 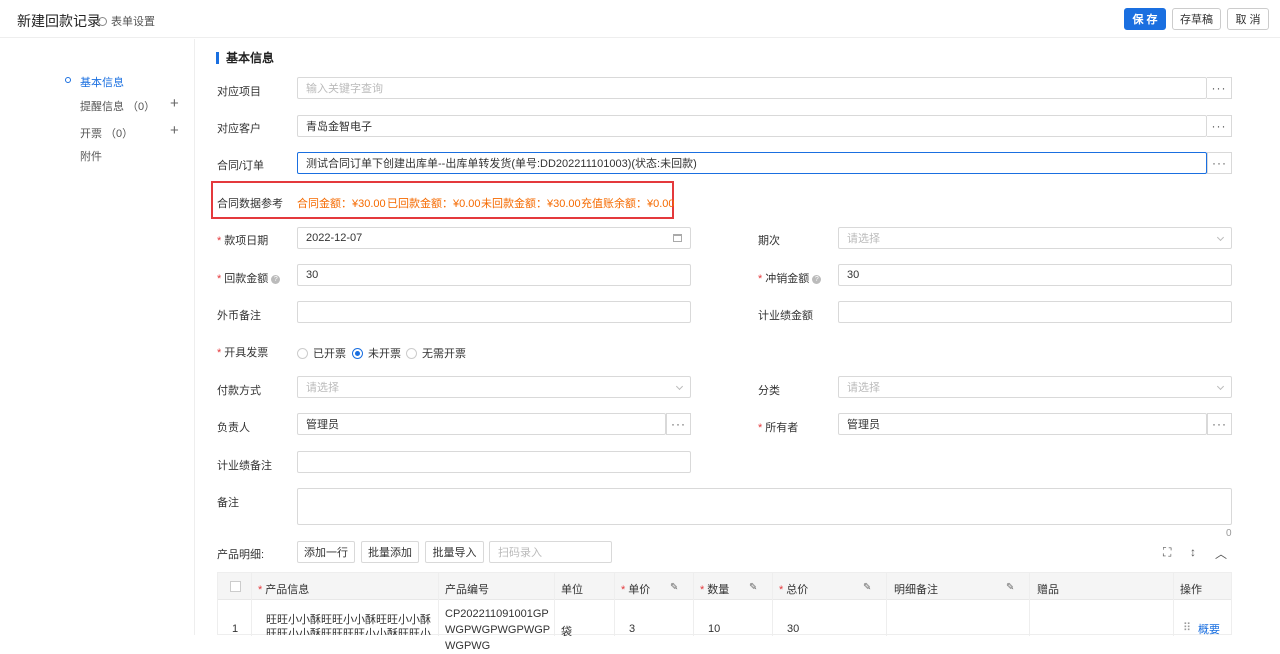 What do you see at coordinates (863, 388) in the screenshot?
I see `category-placeholder: 请选择` at bounding box center [863, 388].